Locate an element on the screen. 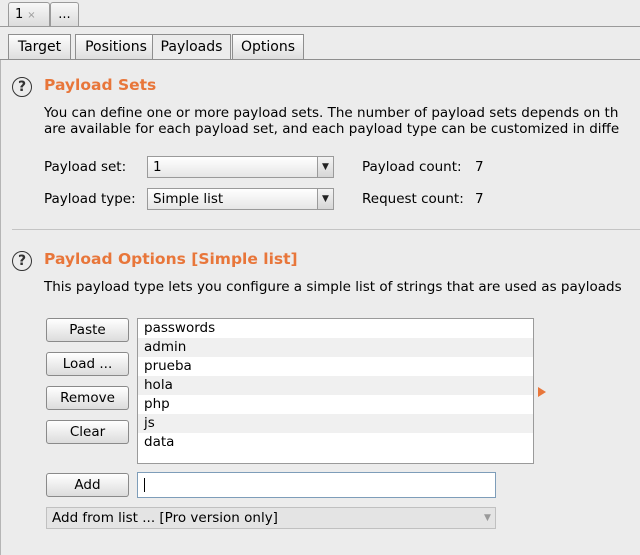 The image size is (640, 555). attack-tab-1: 1 × is located at coordinates (29, 14).